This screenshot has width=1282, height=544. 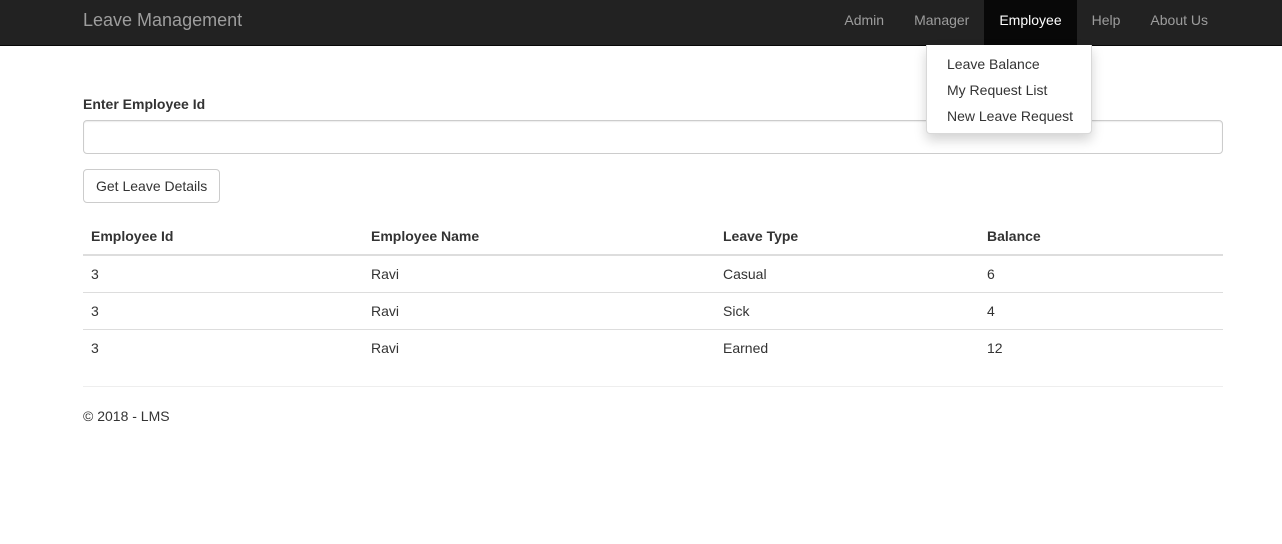 What do you see at coordinates (152, 186) in the screenshot?
I see `get-leave-details-button: Get Leave Details` at bounding box center [152, 186].